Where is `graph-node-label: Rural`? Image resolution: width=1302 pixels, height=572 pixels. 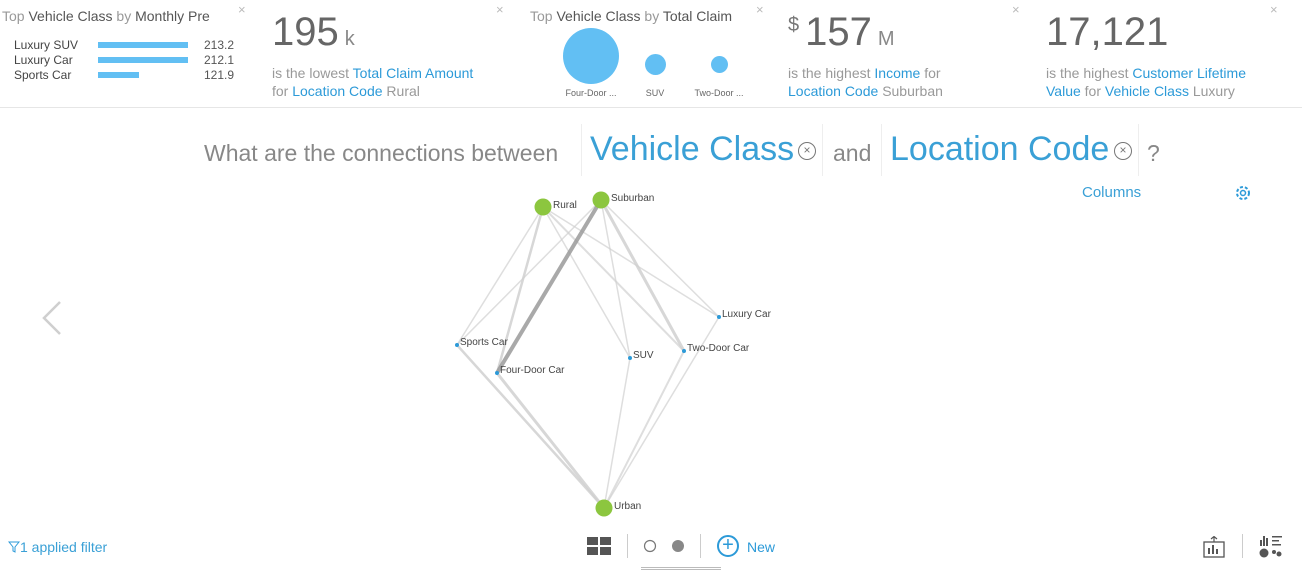
graph-node-label: Rural is located at coordinates (565, 205).